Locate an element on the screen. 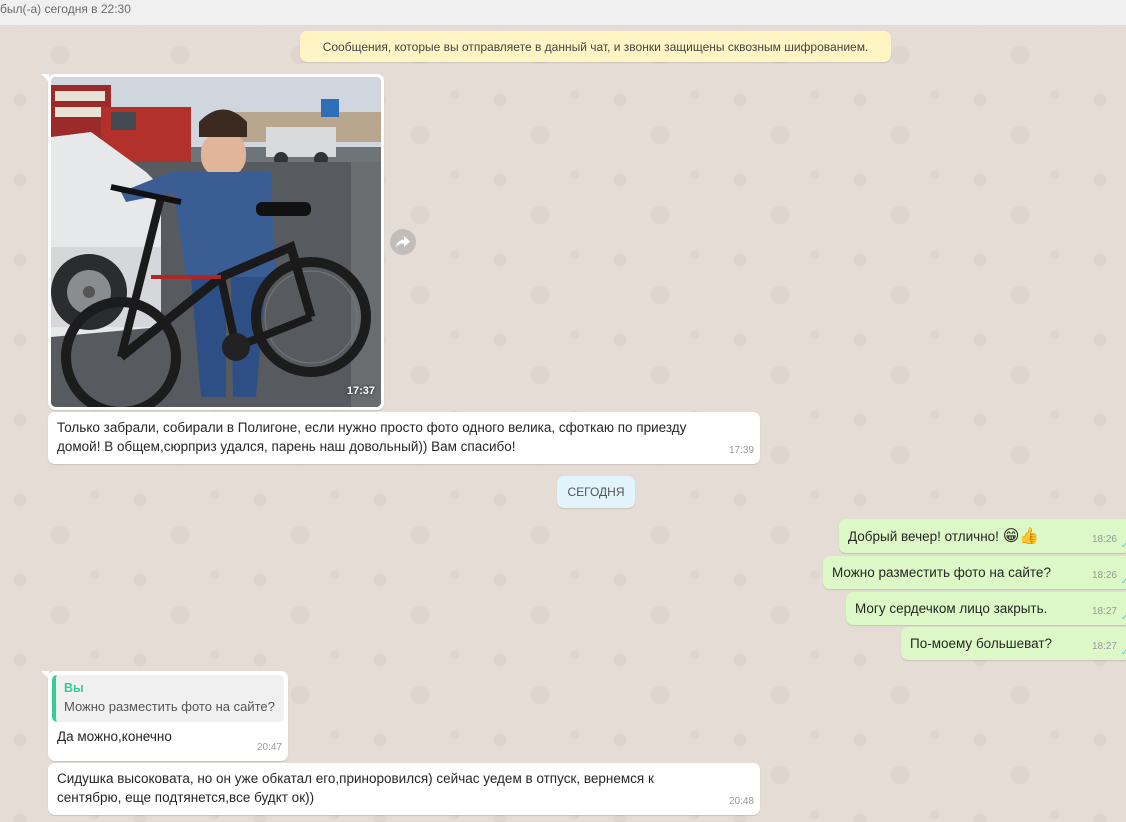  quoted-message: Вы Можно разместить фото на сайте? is located at coordinates (168, 698).